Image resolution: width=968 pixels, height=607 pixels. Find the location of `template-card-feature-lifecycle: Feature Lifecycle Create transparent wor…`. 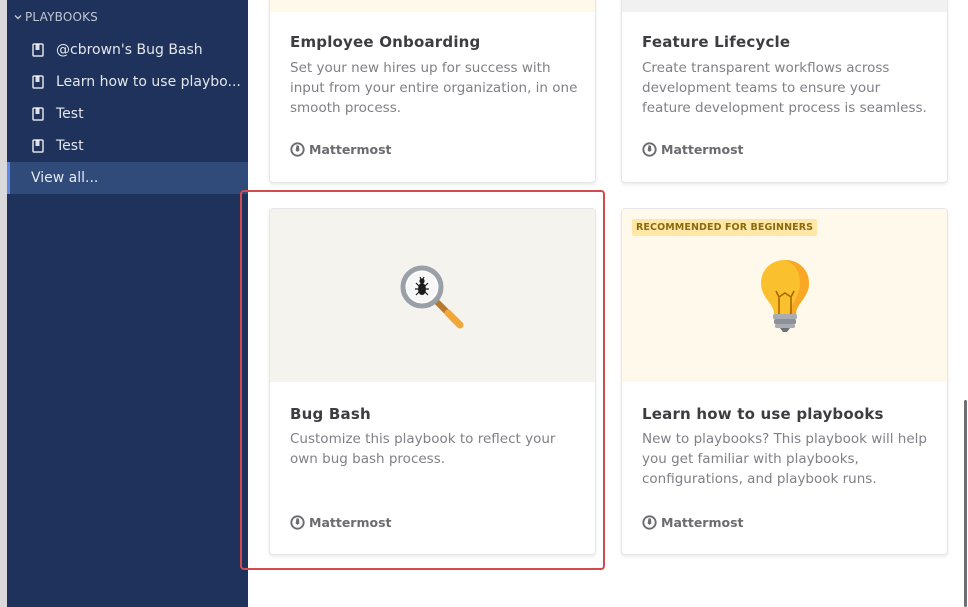

template-card-feature-lifecycle: Feature Lifecycle Create transparent wor… is located at coordinates (784, 91).